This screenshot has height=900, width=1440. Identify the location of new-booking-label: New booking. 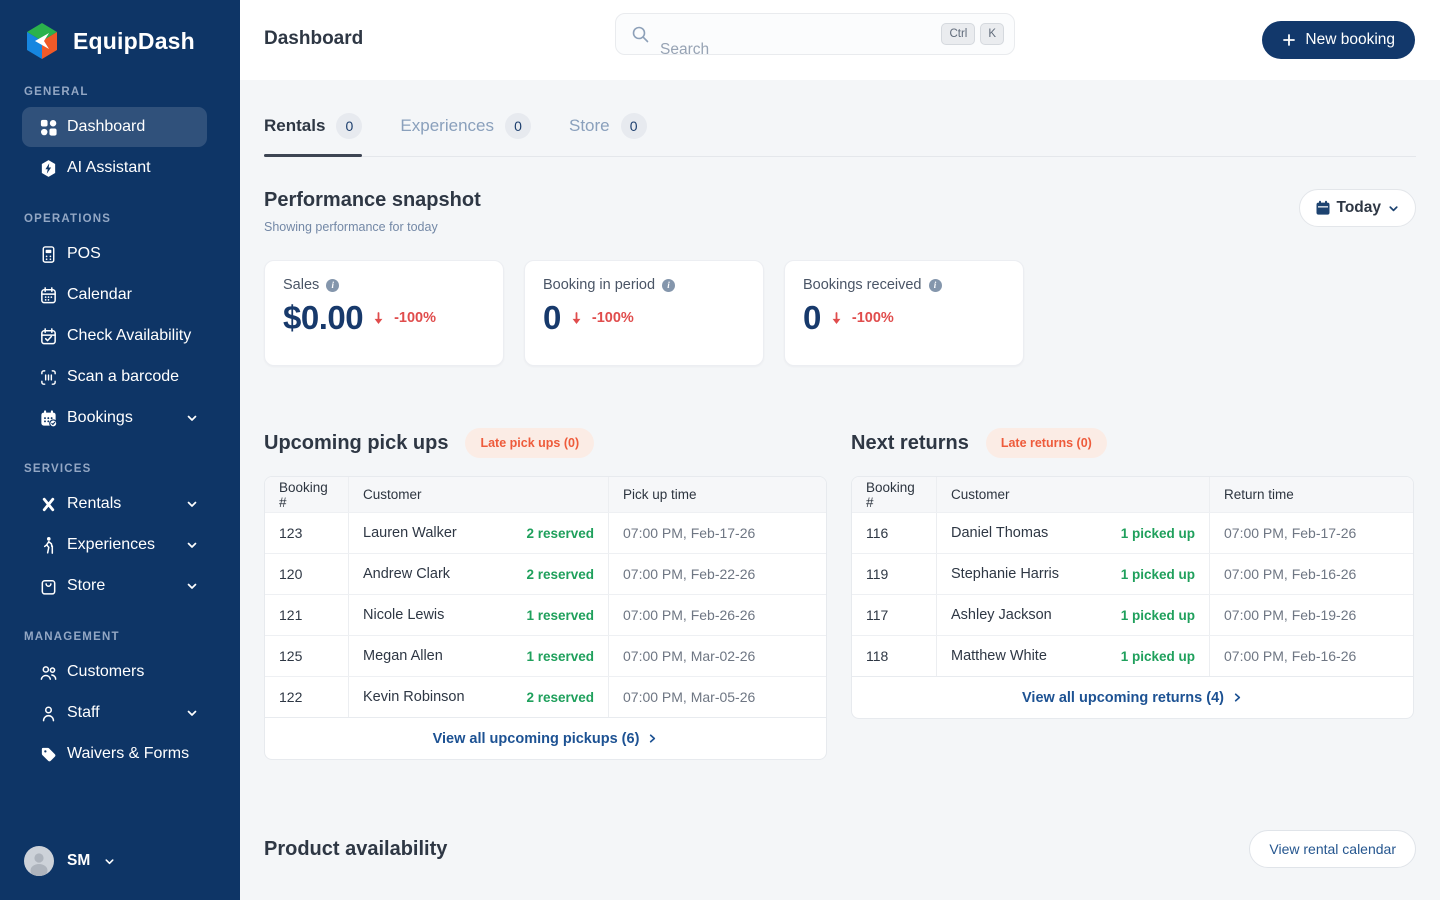
(1350, 39).